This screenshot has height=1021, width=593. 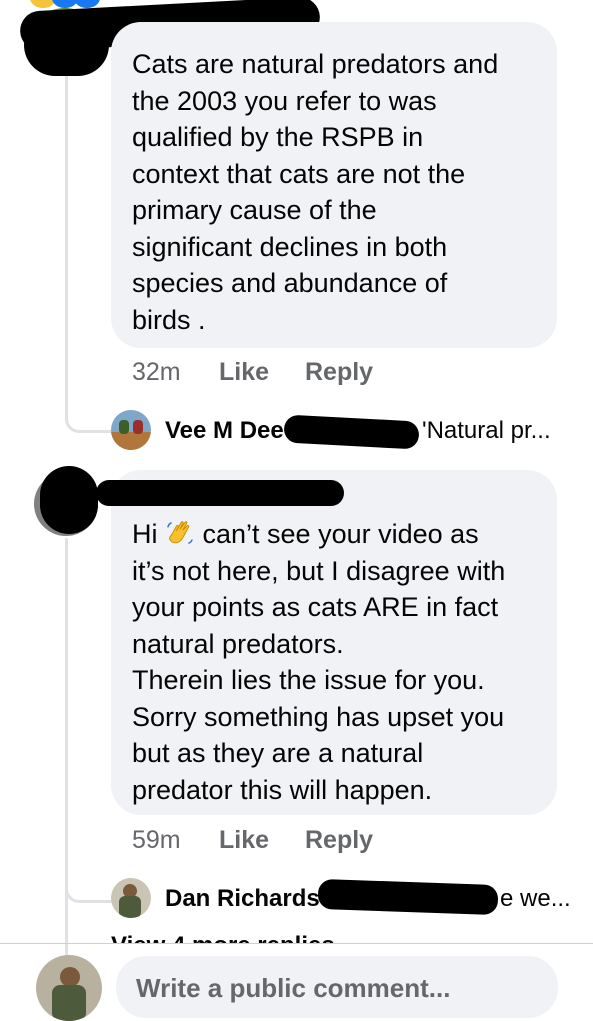 I want to click on comment-timestamp: 59m, so click(x=156, y=840).